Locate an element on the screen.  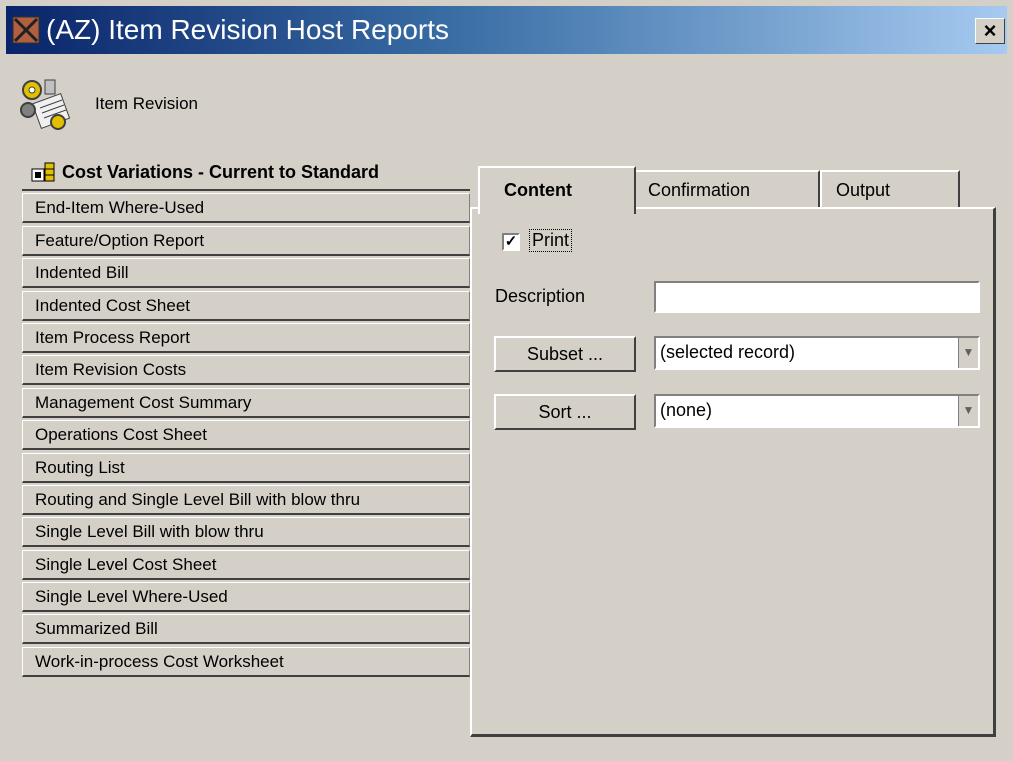
gears-document-icon is located at coordinates (45, 104).